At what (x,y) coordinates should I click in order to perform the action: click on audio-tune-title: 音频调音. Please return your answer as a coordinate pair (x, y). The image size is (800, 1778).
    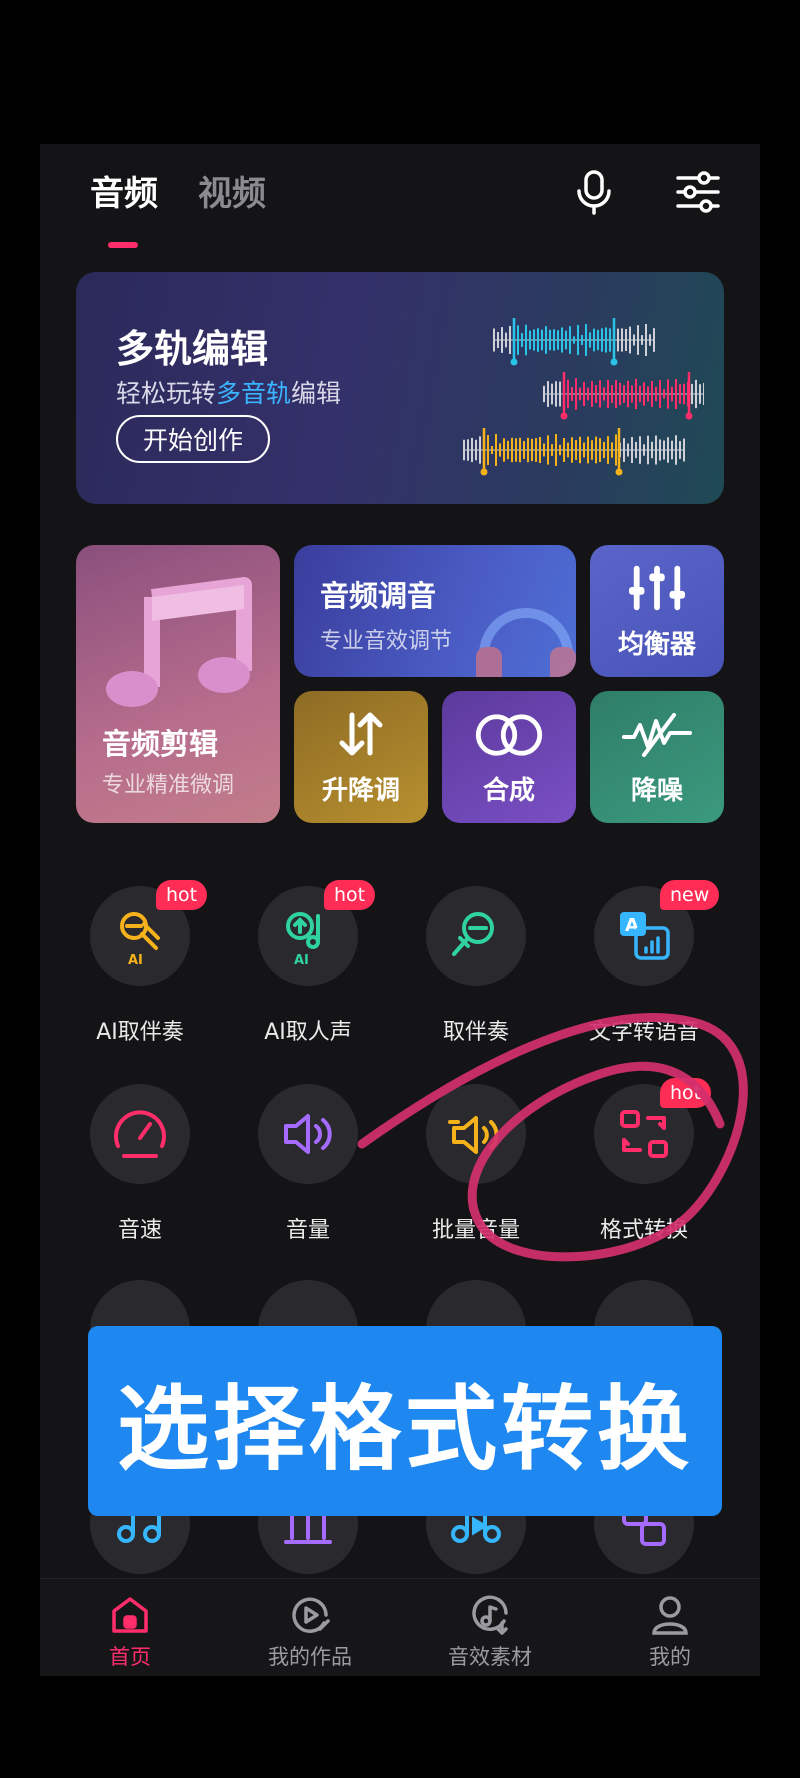
    Looking at the image, I should click on (378, 596).